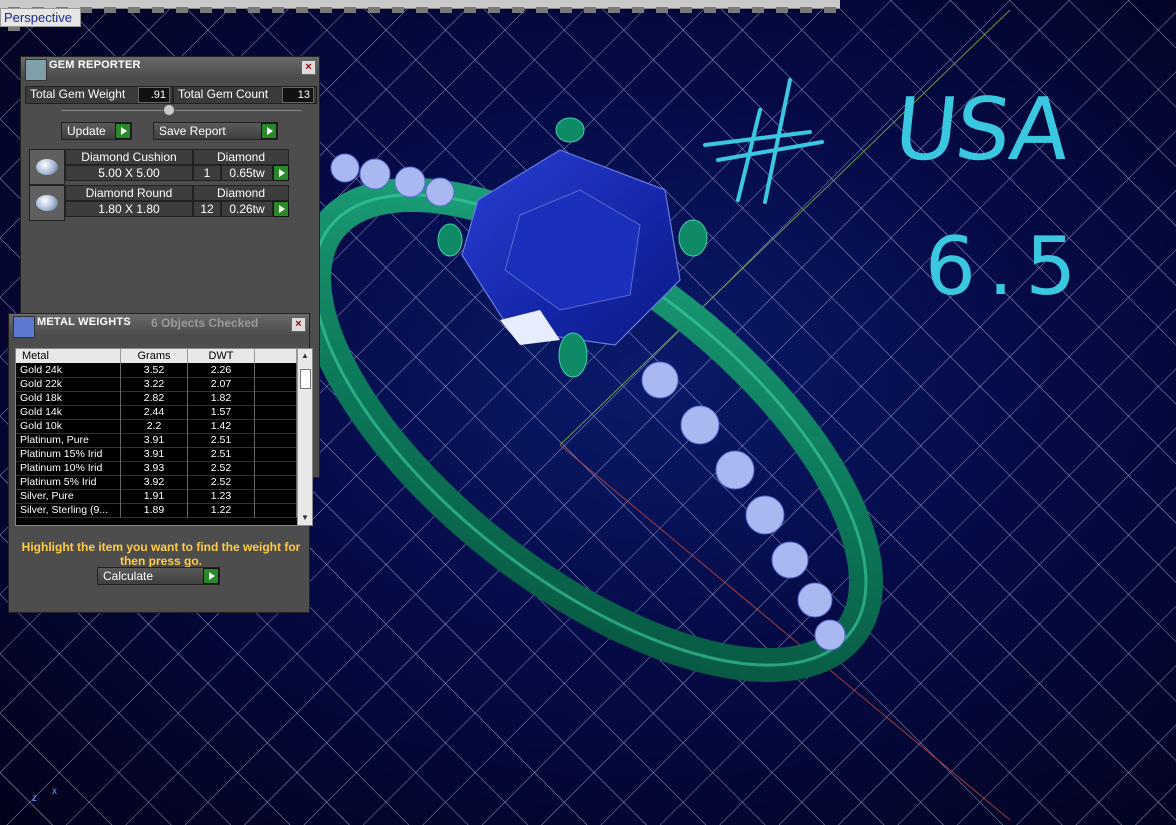 This screenshot has width=1176, height=825. What do you see at coordinates (305, 356) in the screenshot?
I see `scroll-up-icon: ▲` at bounding box center [305, 356].